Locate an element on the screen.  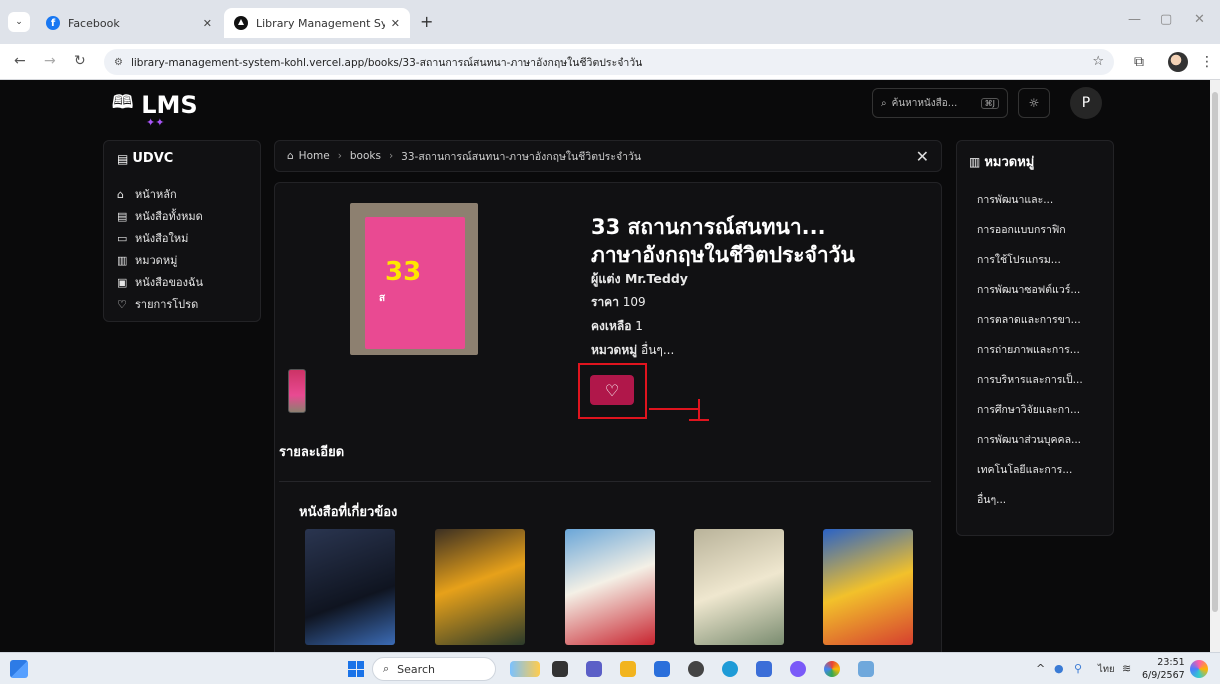
annotation-arrow-line is located at coordinates (674, 409).